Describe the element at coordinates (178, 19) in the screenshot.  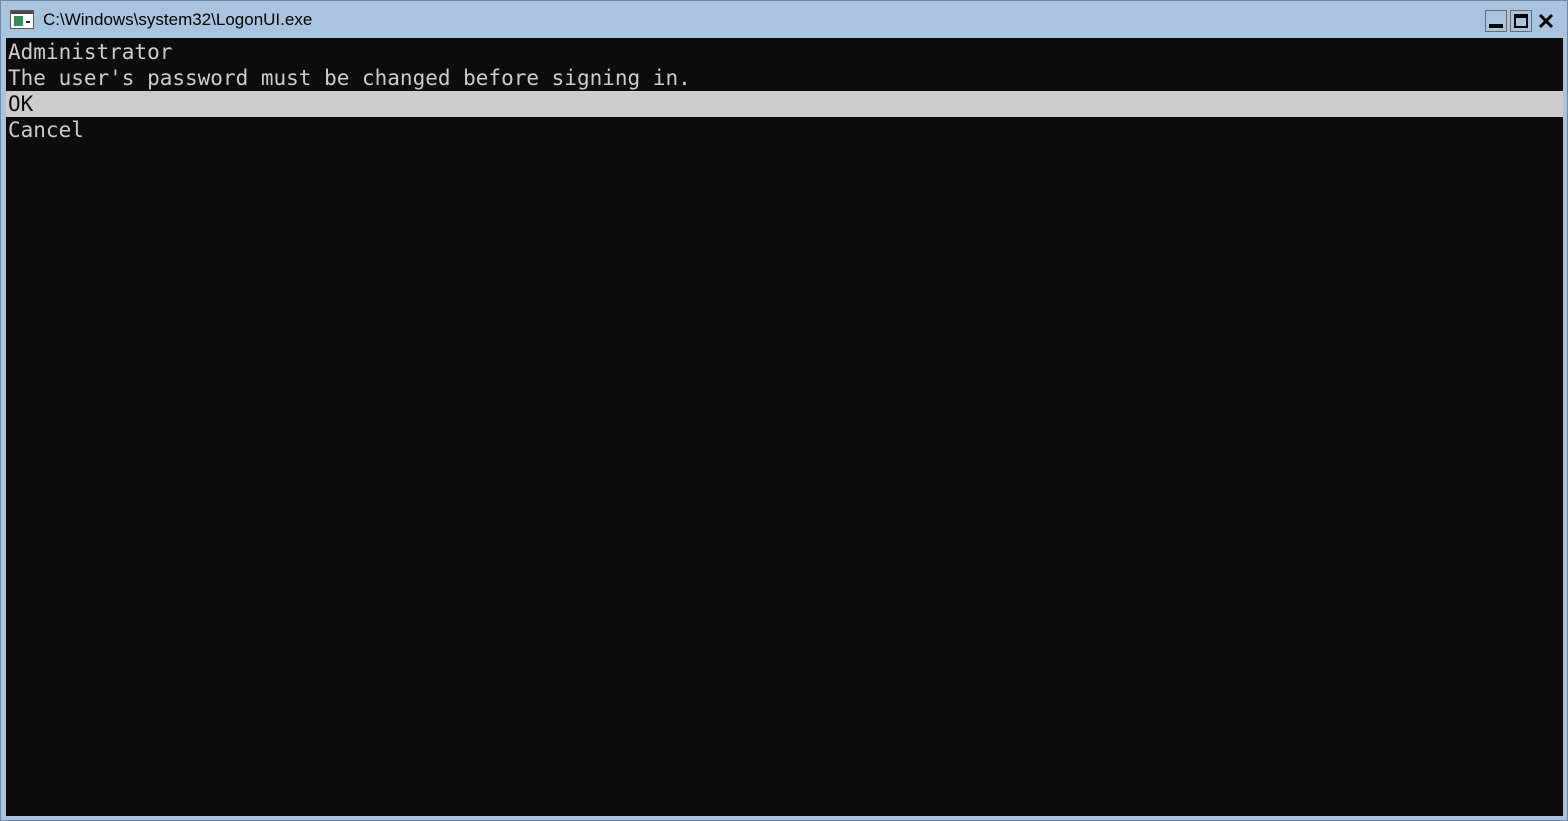
I see `window-title: C:\Windows\system32\LogonUI.exe` at that location.